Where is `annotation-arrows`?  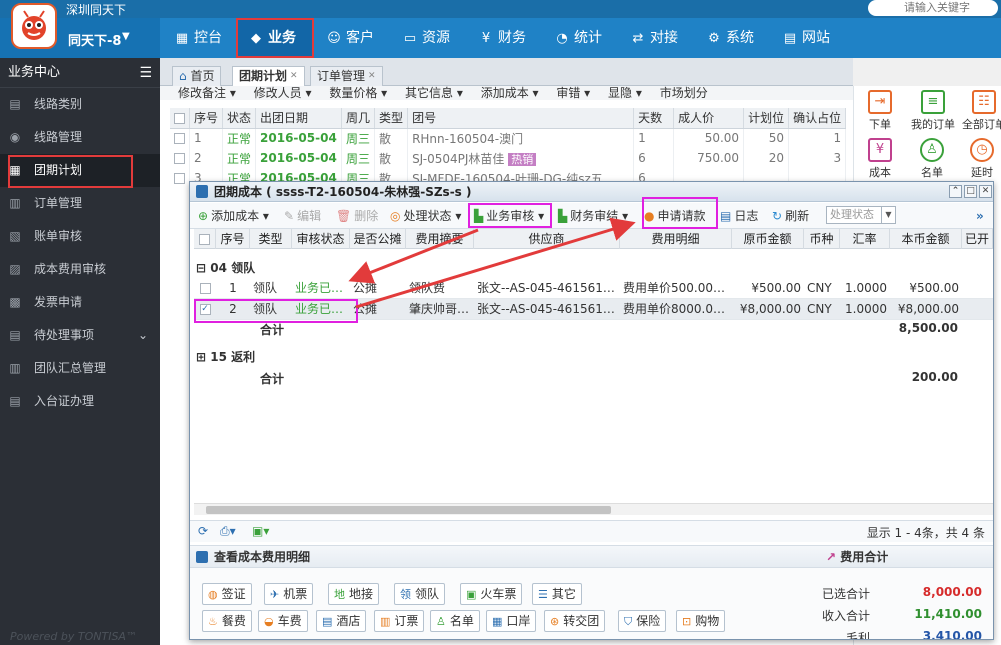 annotation-arrows is located at coordinates (492, 263).